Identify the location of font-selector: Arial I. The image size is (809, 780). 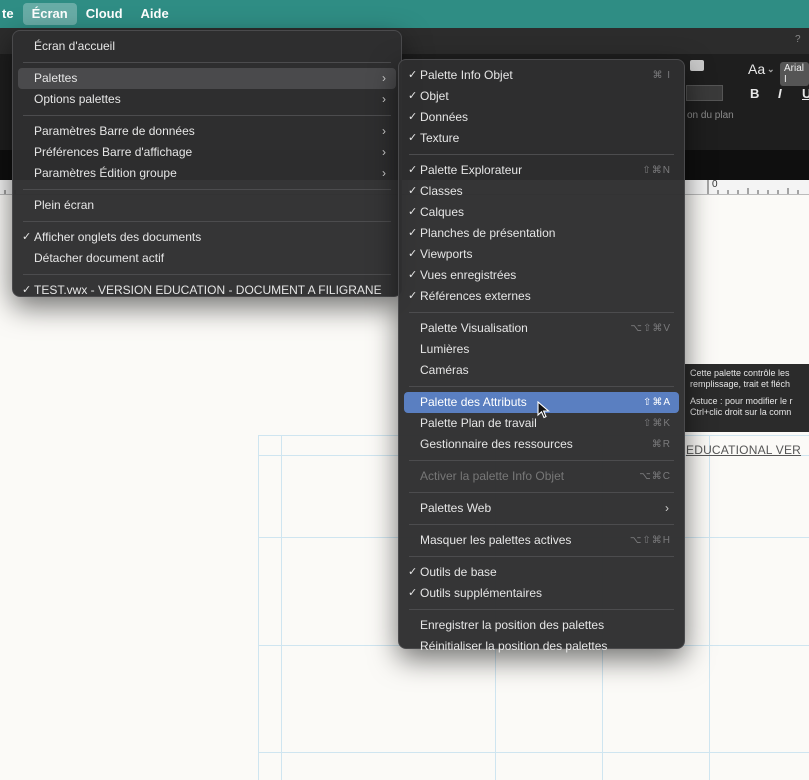
(794, 74).